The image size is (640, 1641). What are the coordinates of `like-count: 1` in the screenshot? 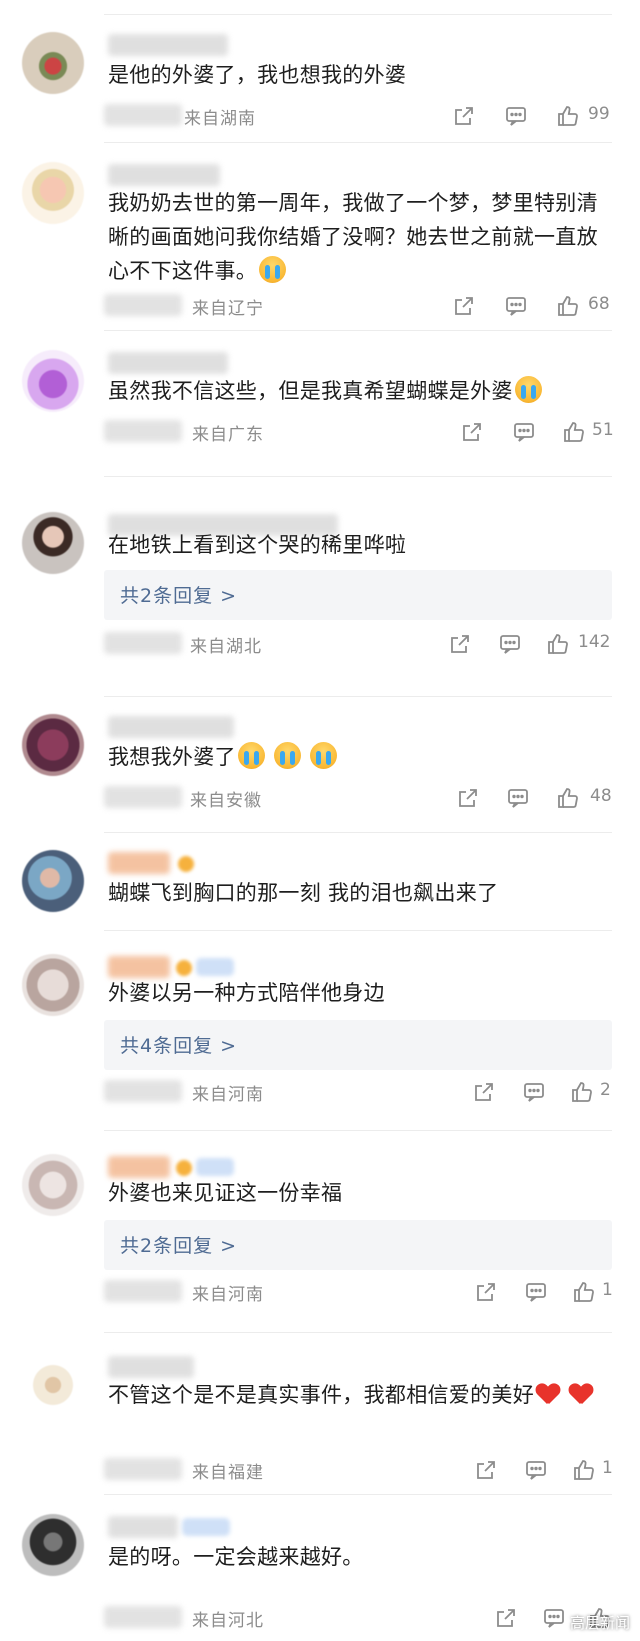 It's located at (607, 1468).